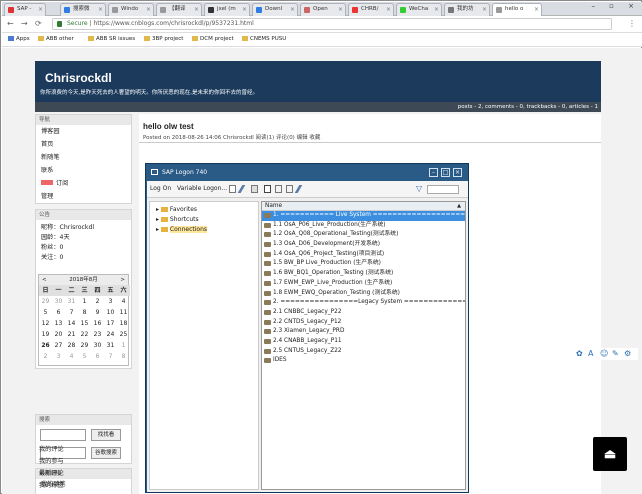 This screenshot has height=494, width=642. What do you see at coordinates (45, 323) in the screenshot?
I see `calendar-day: 12` at bounding box center [45, 323].